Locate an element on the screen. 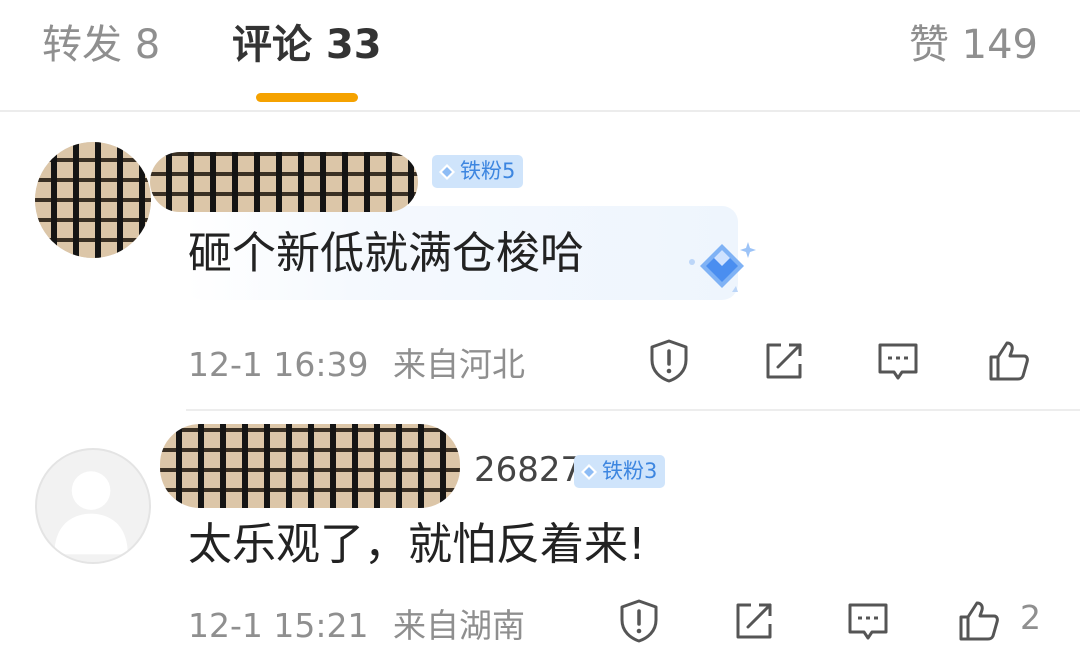  comment-time: 12-1 15:21 is located at coordinates (278, 625).